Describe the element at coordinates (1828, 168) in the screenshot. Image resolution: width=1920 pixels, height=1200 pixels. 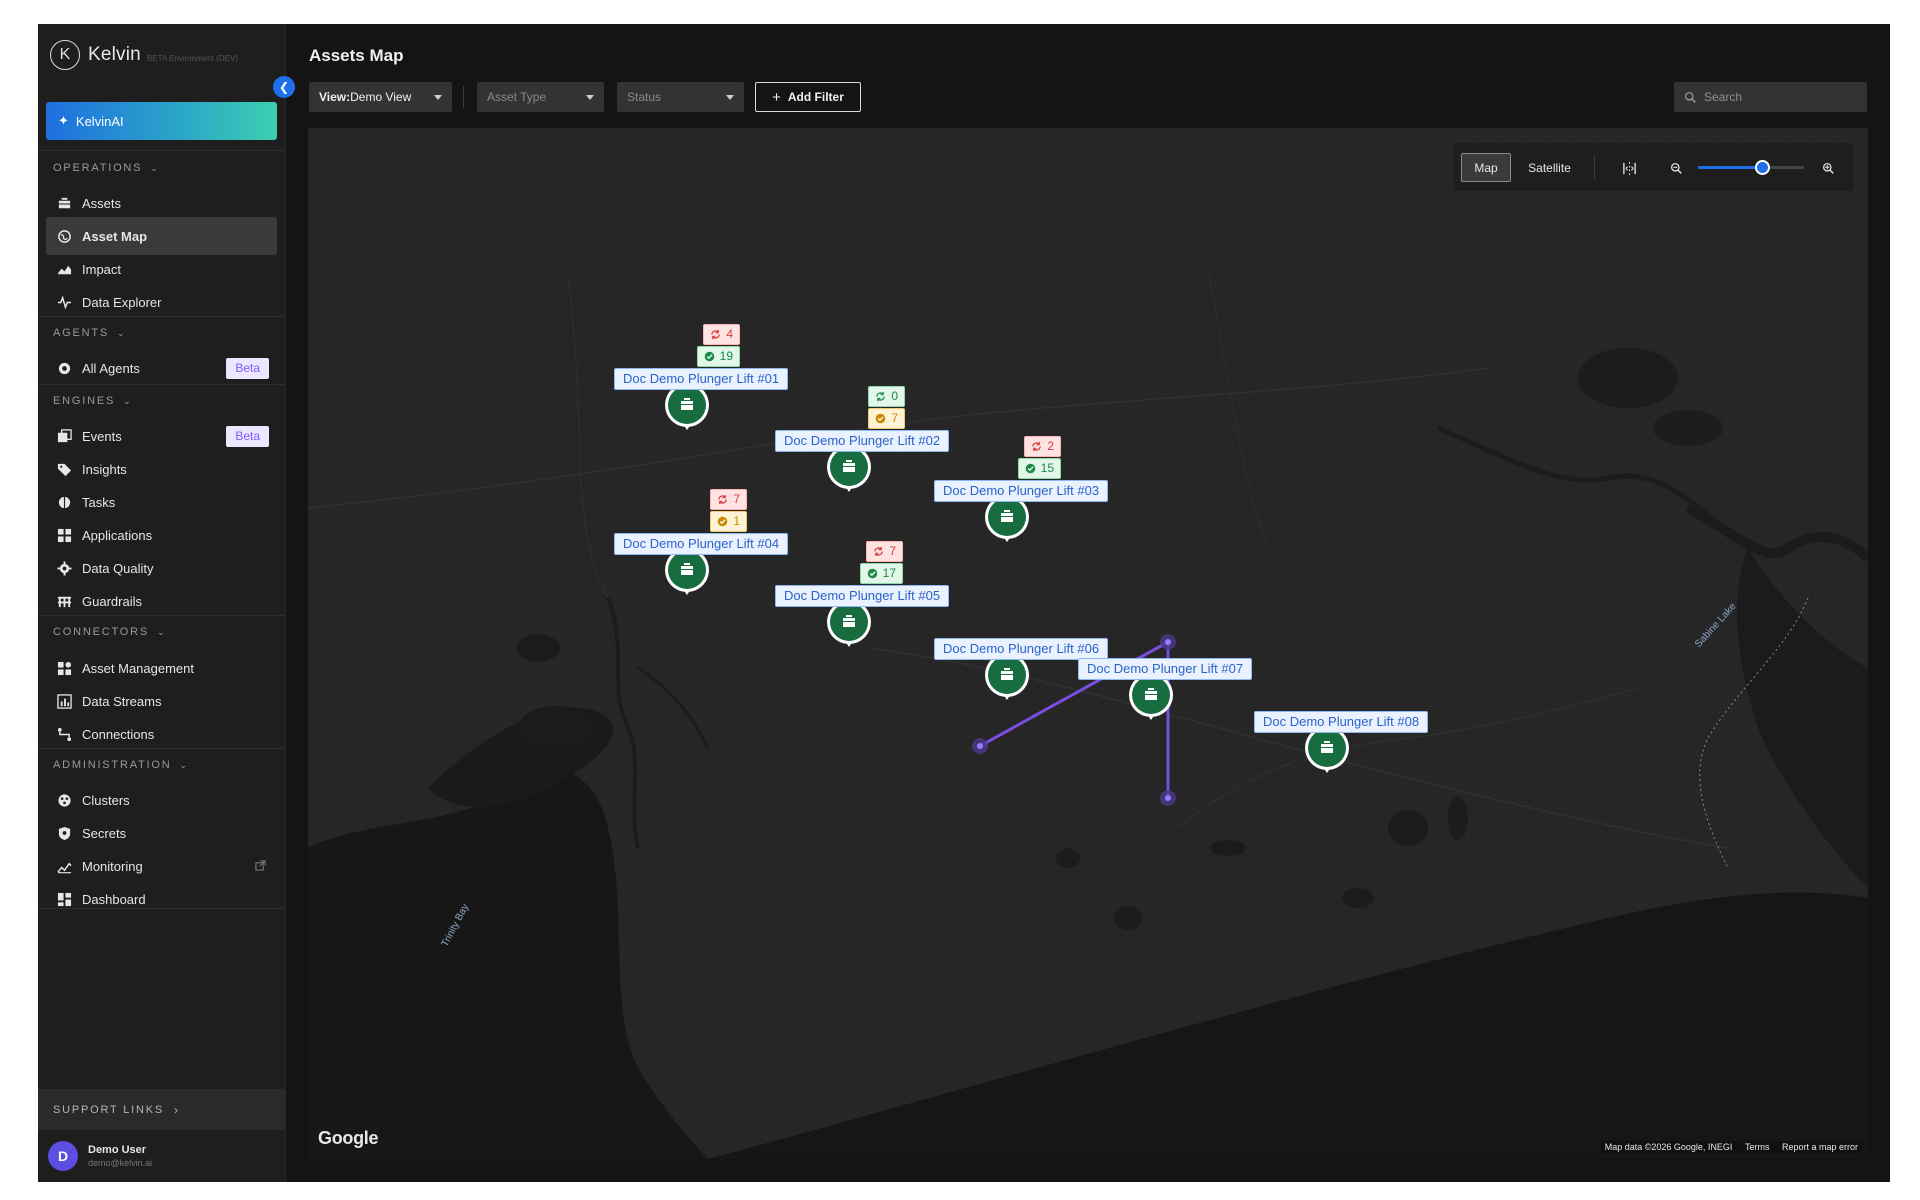
I see `zoom-in-icon` at that location.